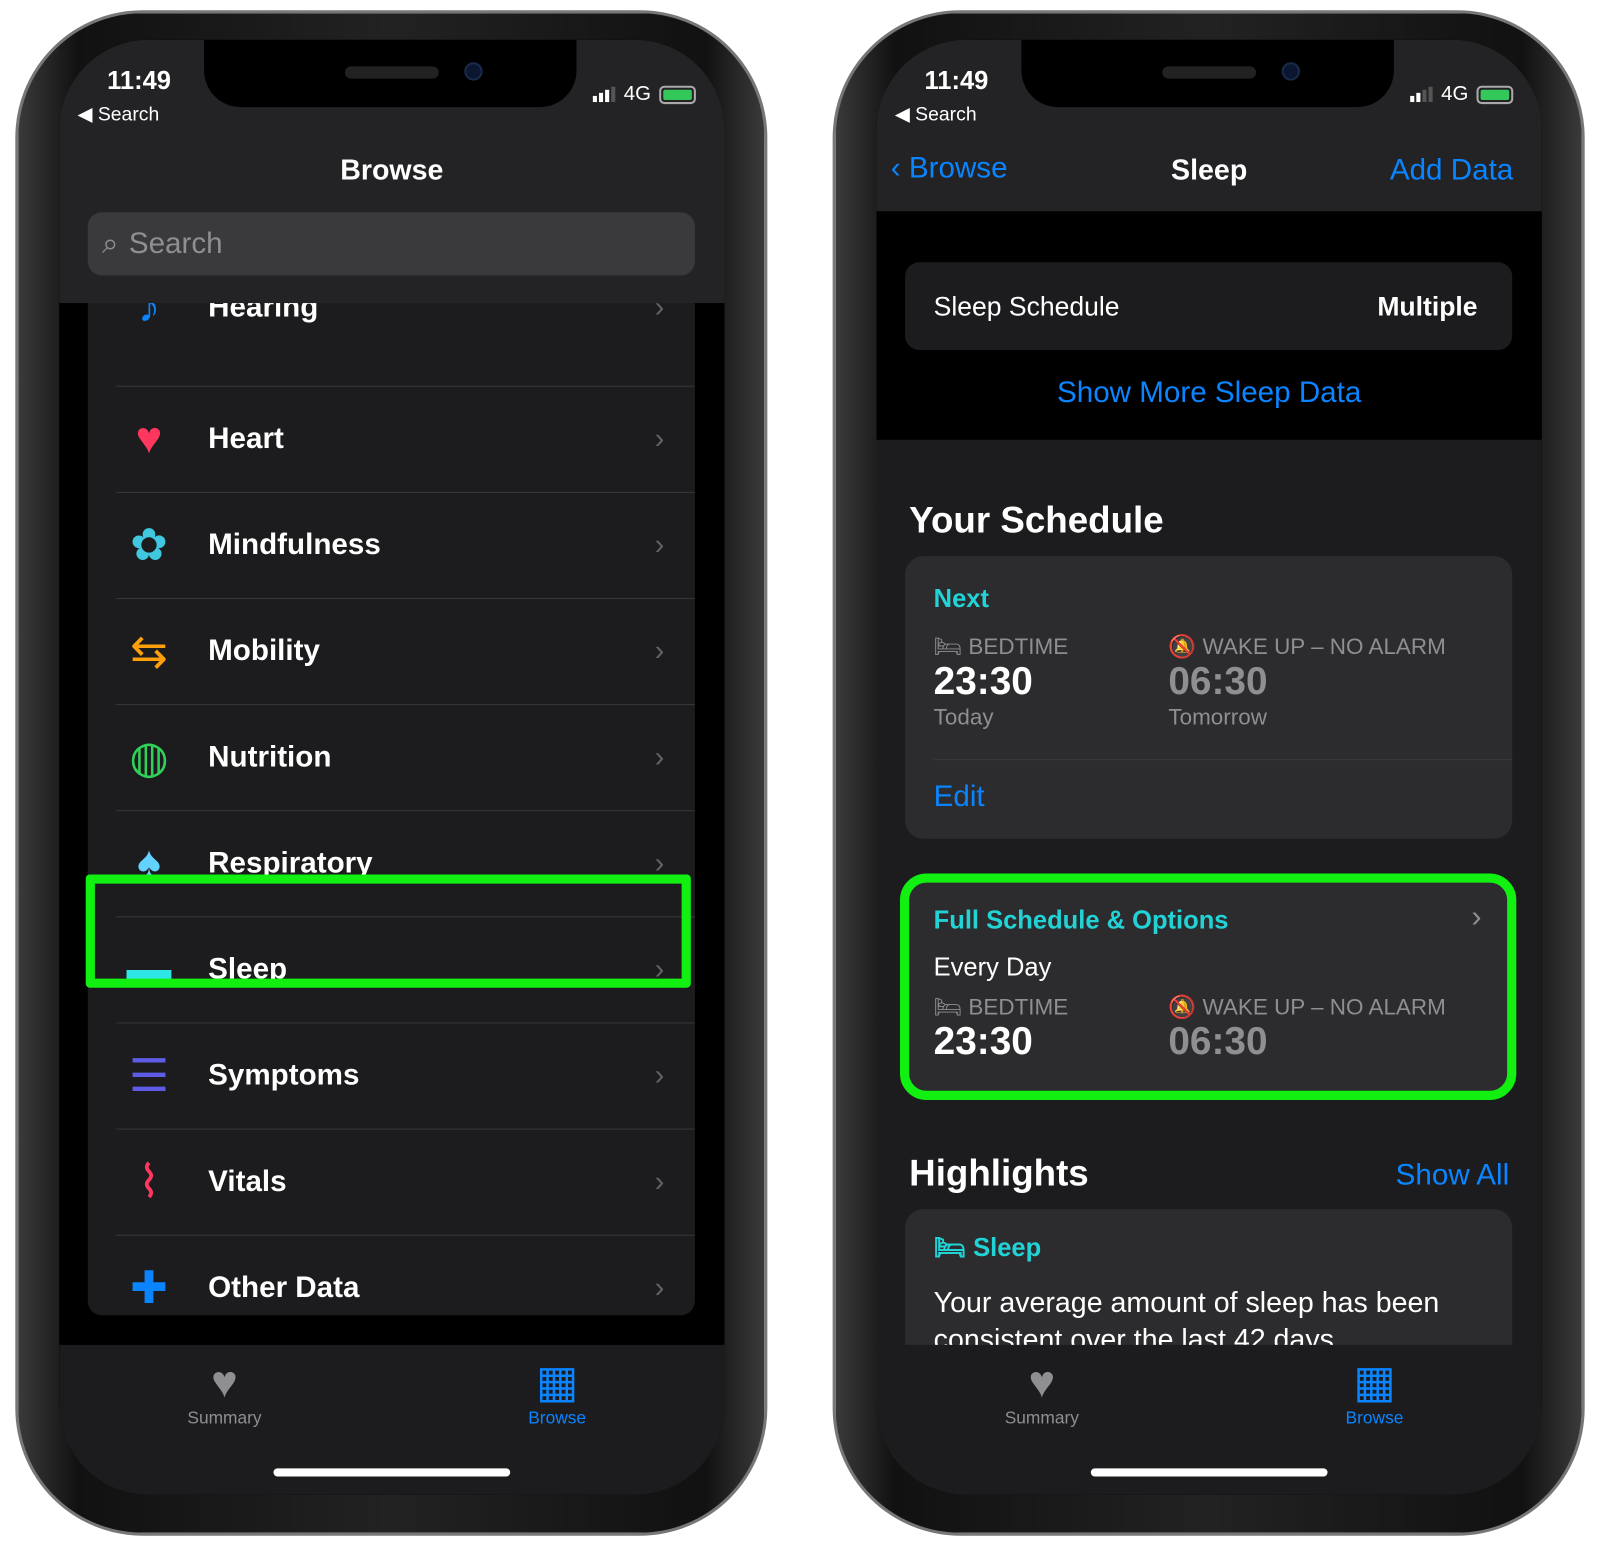 Image resolution: width=1600 pixels, height=1545 pixels. I want to click on wake-day: Tomorrow, so click(1217, 717).